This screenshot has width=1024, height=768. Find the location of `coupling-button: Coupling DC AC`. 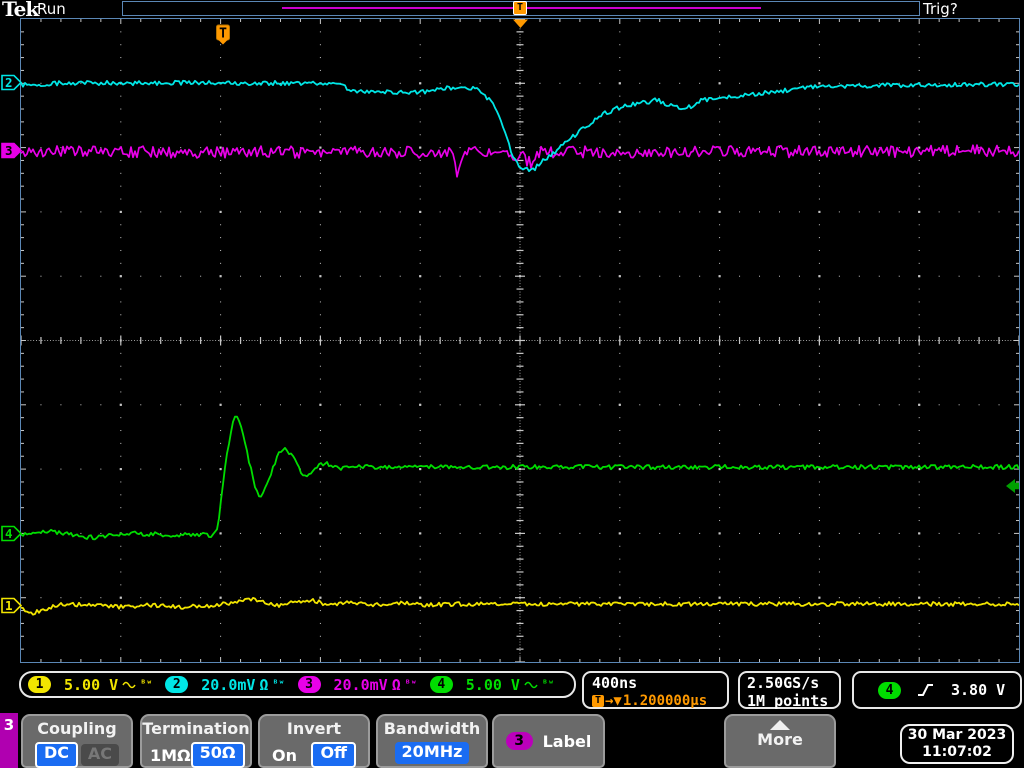

coupling-button: Coupling DC AC is located at coordinates (77, 741).